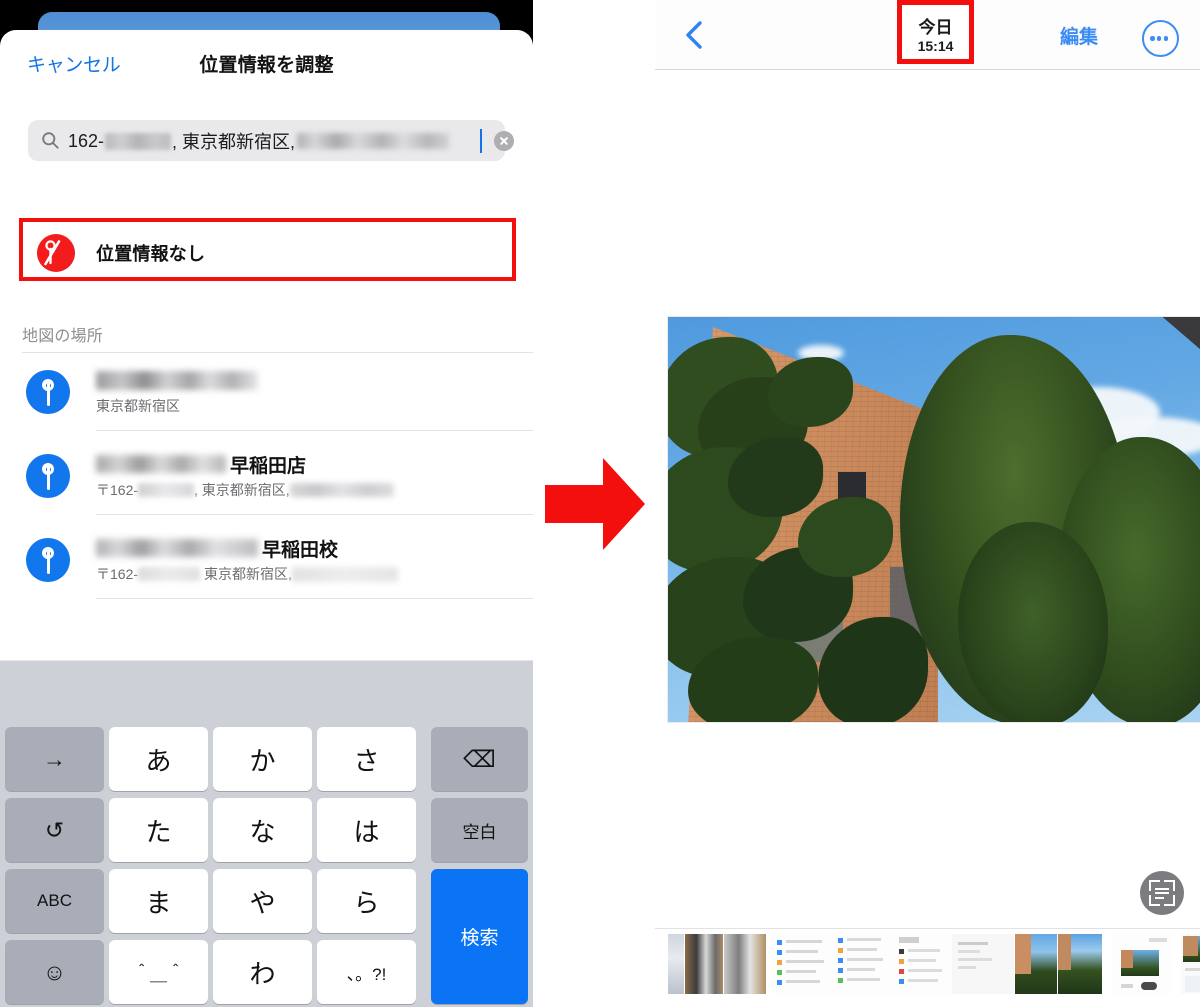 This screenshot has width=1200, height=1007. What do you see at coordinates (366, 972) in the screenshot?
I see `key-punctuation: 、。?!` at bounding box center [366, 972].